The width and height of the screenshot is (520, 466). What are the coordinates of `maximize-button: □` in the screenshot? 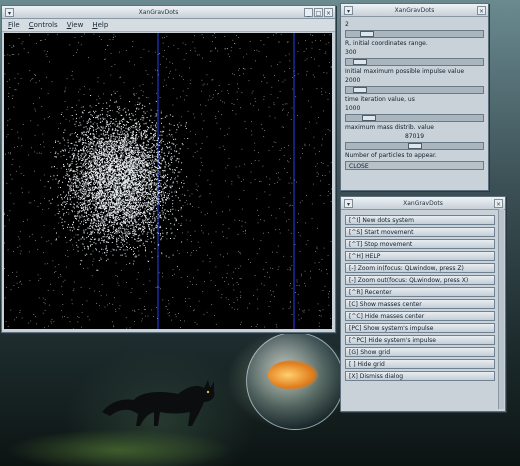 It's located at (318, 12).